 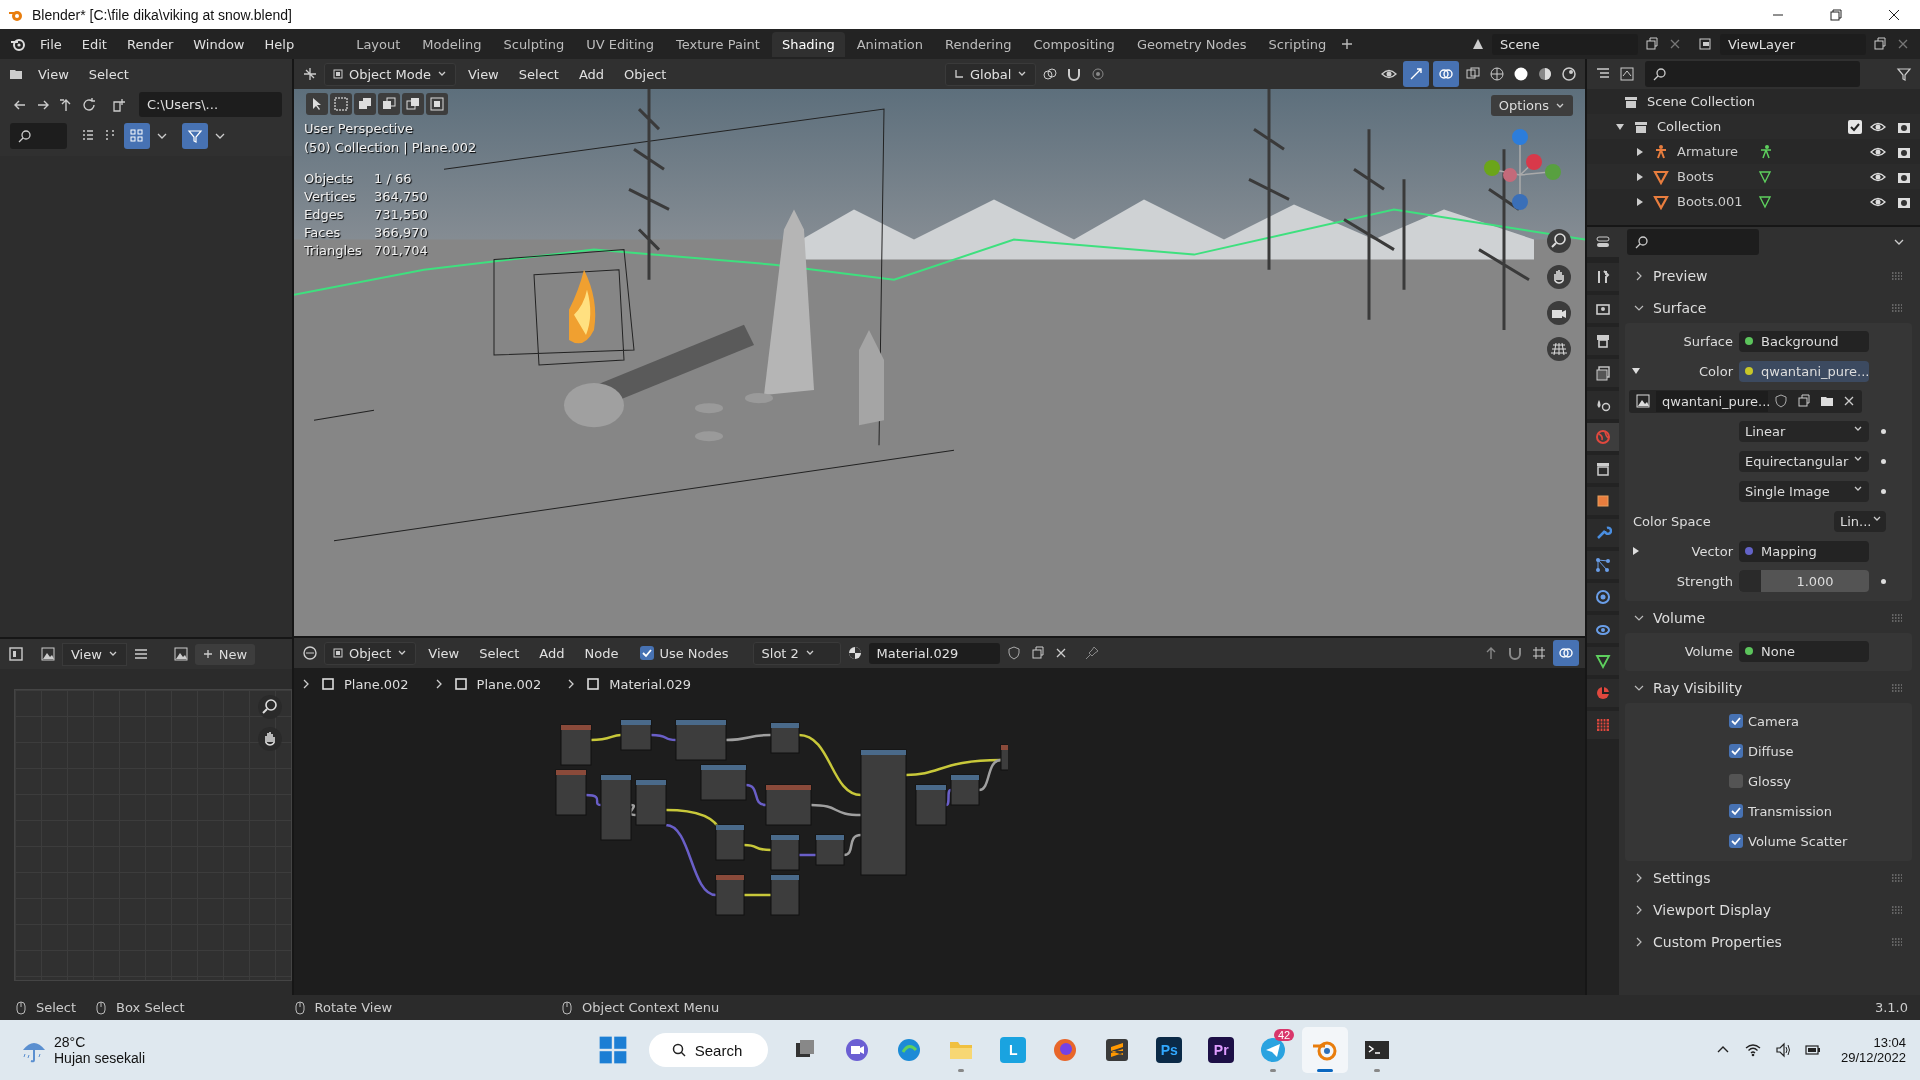 I want to click on view-dropdown: View, so click(x=94, y=654).